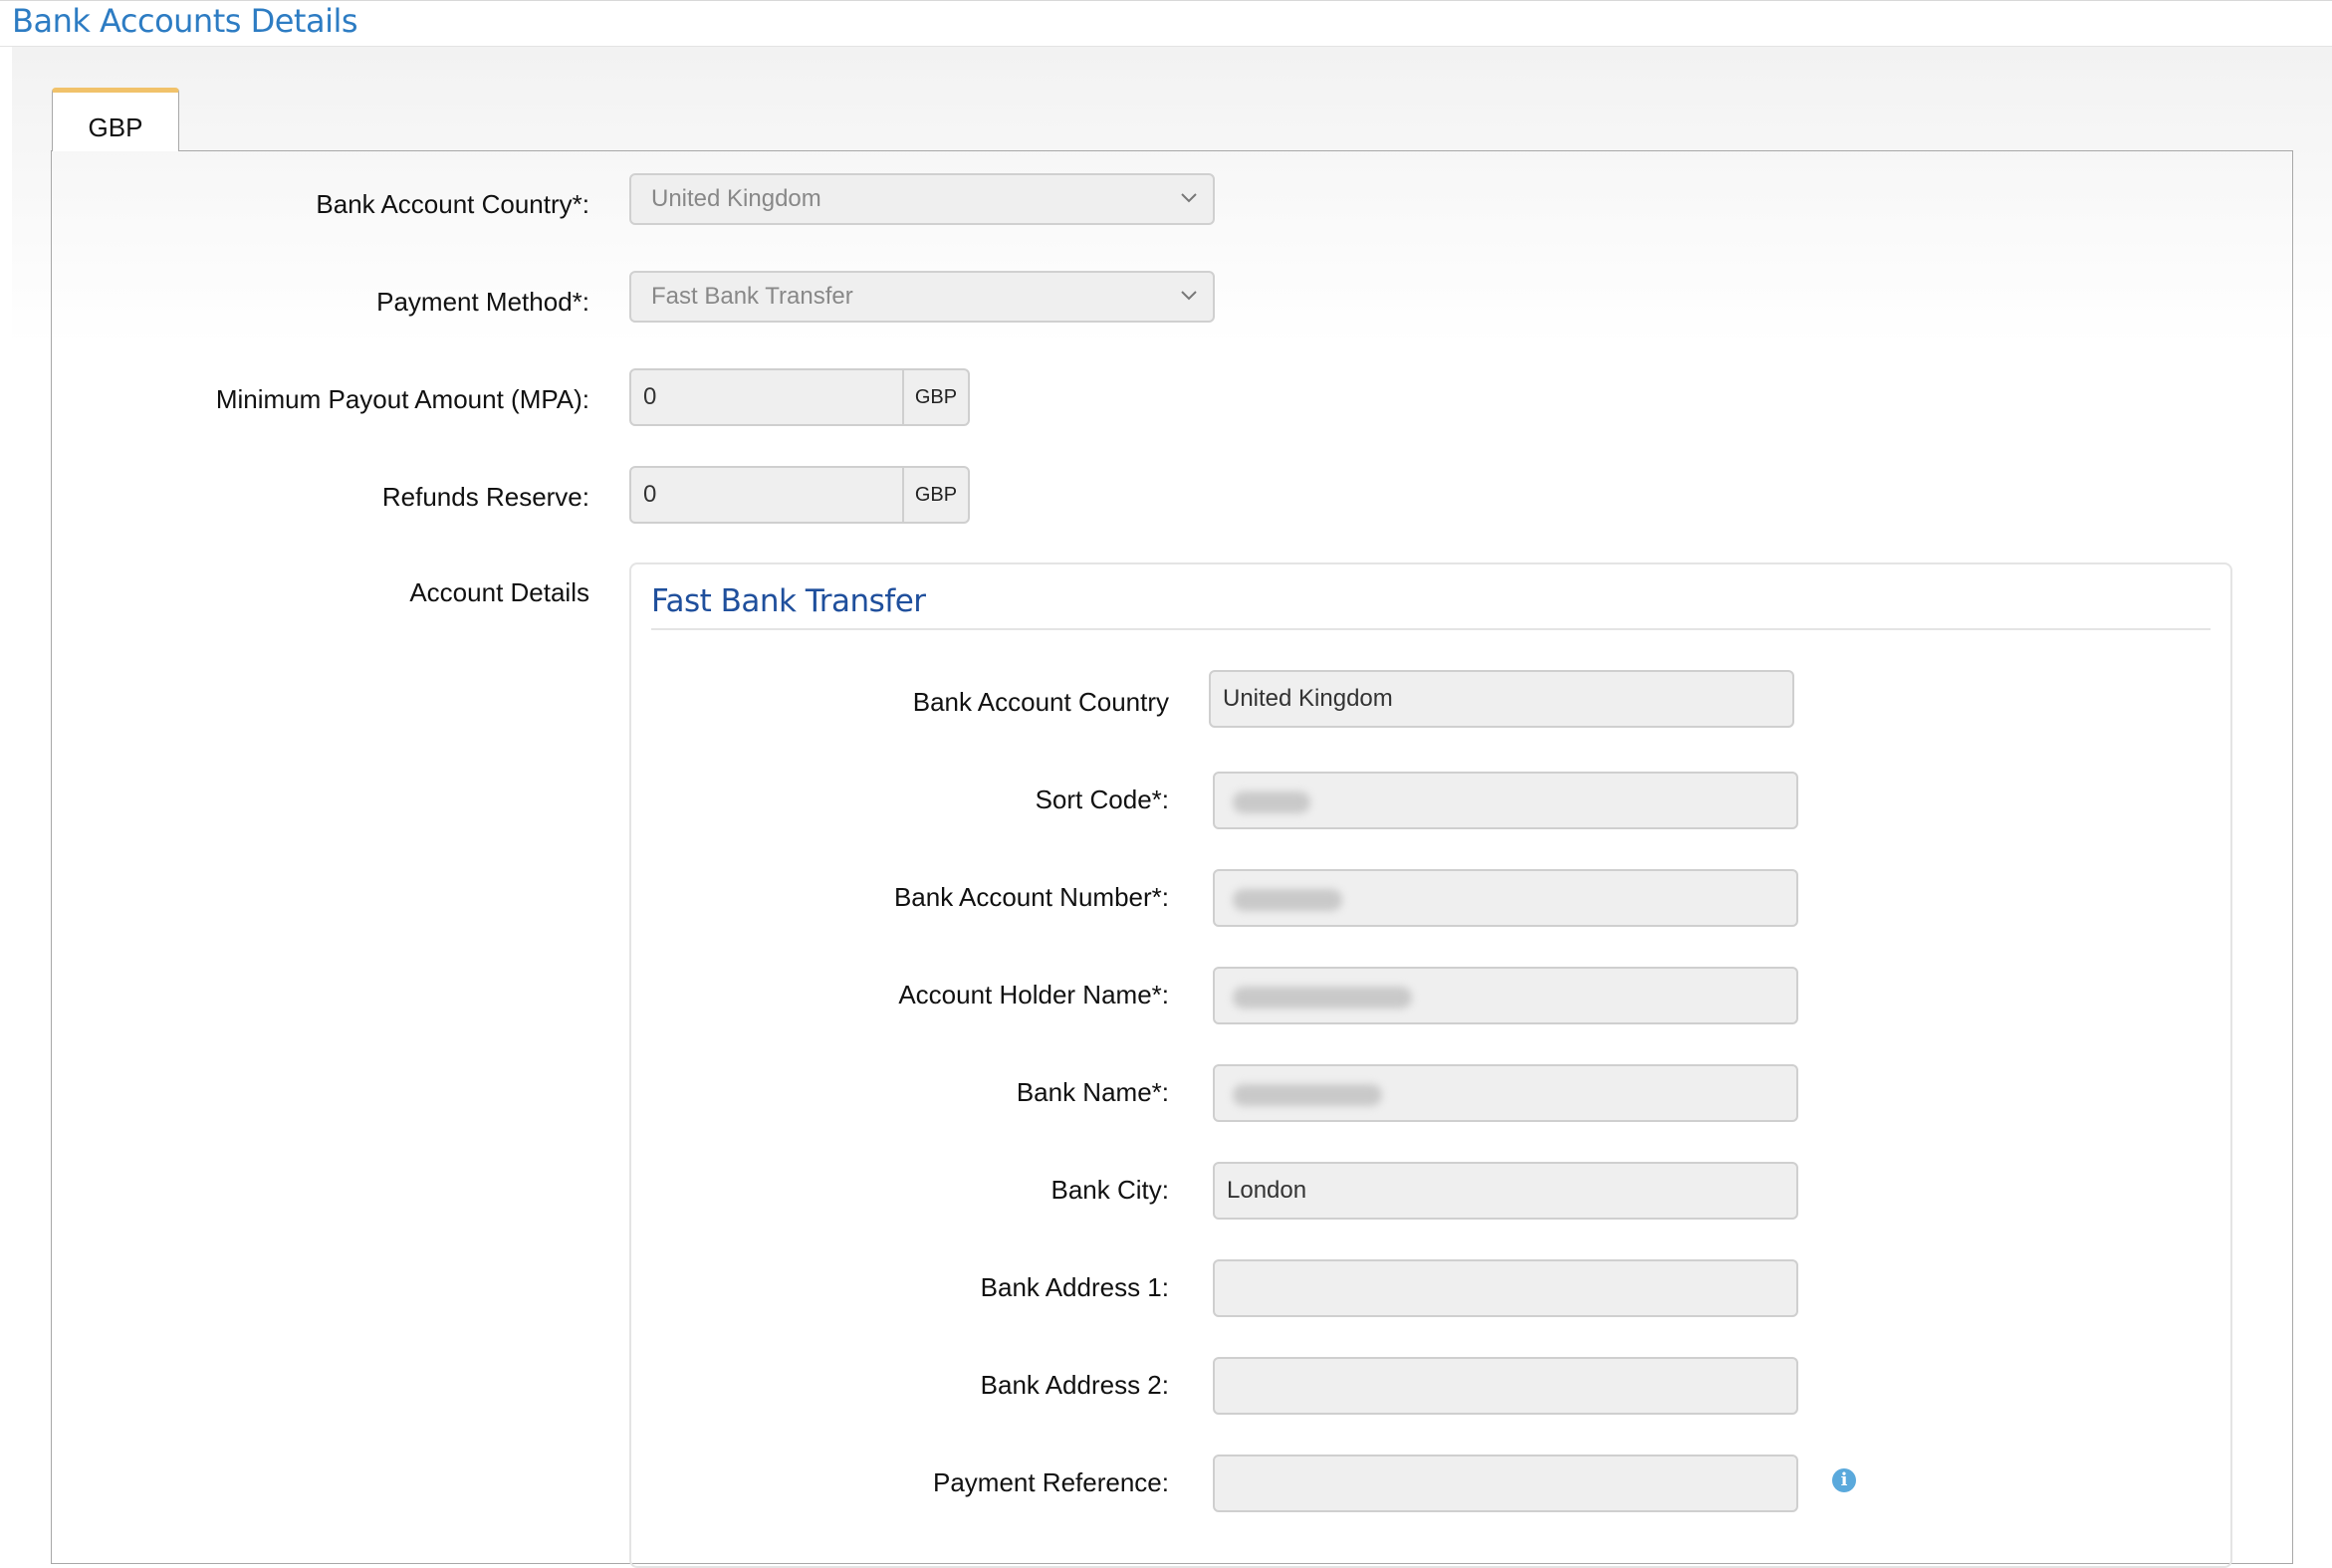 The width and height of the screenshot is (2332, 1568). Describe the element at coordinates (499, 592) in the screenshot. I see `account-details-label: Account Details` at that location.